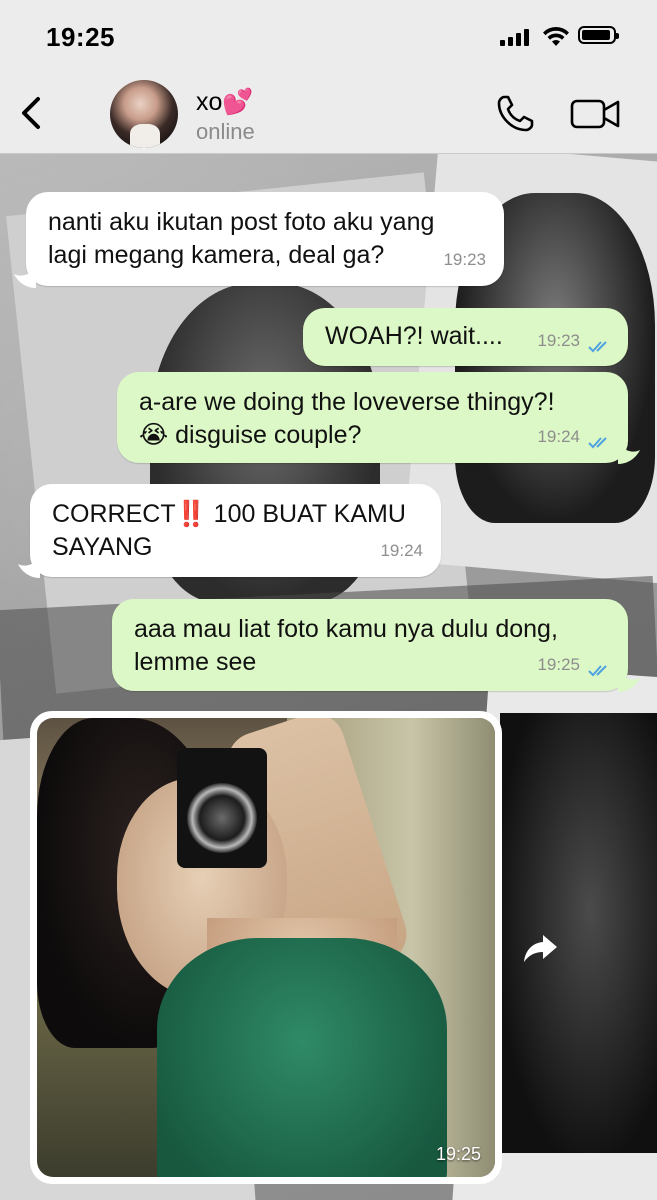 The height and width of the screenshot is (1200, 657). Describe the element at coordinates (235, 530) in the screenshot. I see `message-bubble-incoming: CORRECT‼️ 100 BUAT KAMU SAYANG 19:24` at that location.